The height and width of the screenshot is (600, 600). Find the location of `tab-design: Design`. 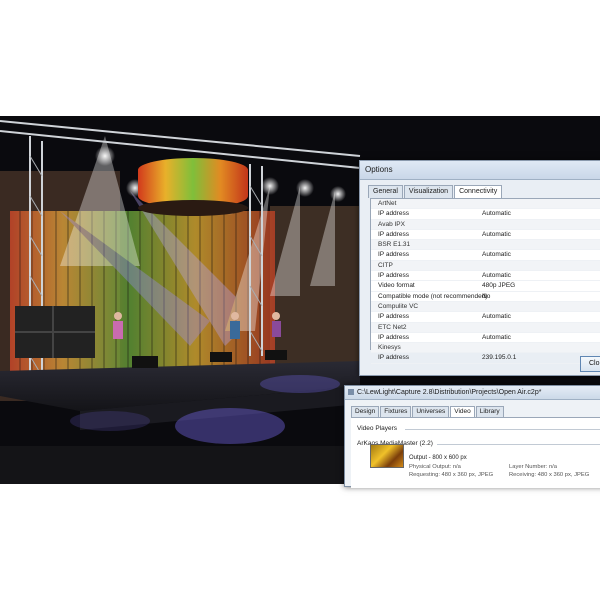

tab-design: Design is located at coordinates (365, 411).